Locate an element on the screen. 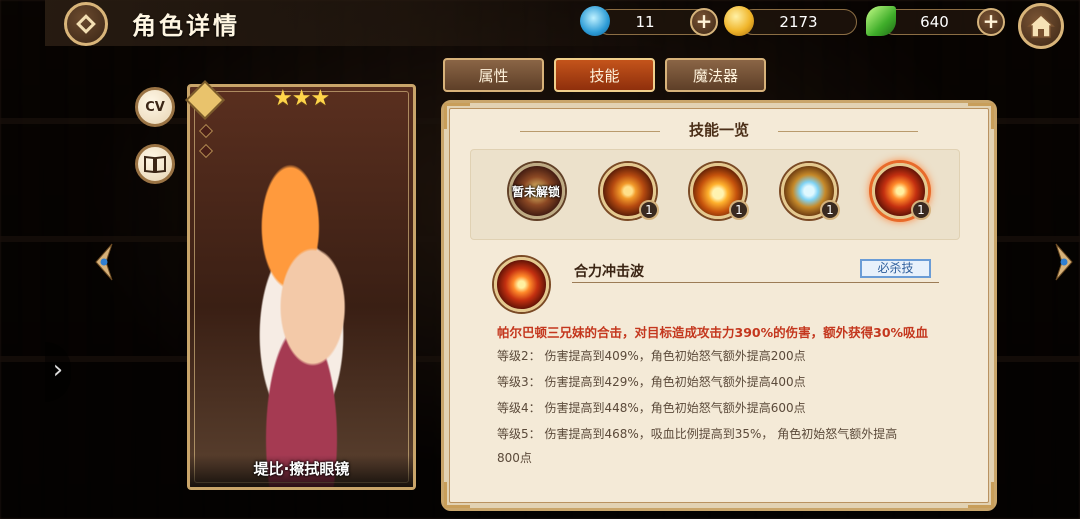 The width and height of the screenshot is (1080, 519). previous-character-arrow is located at coordinates (103, 262).